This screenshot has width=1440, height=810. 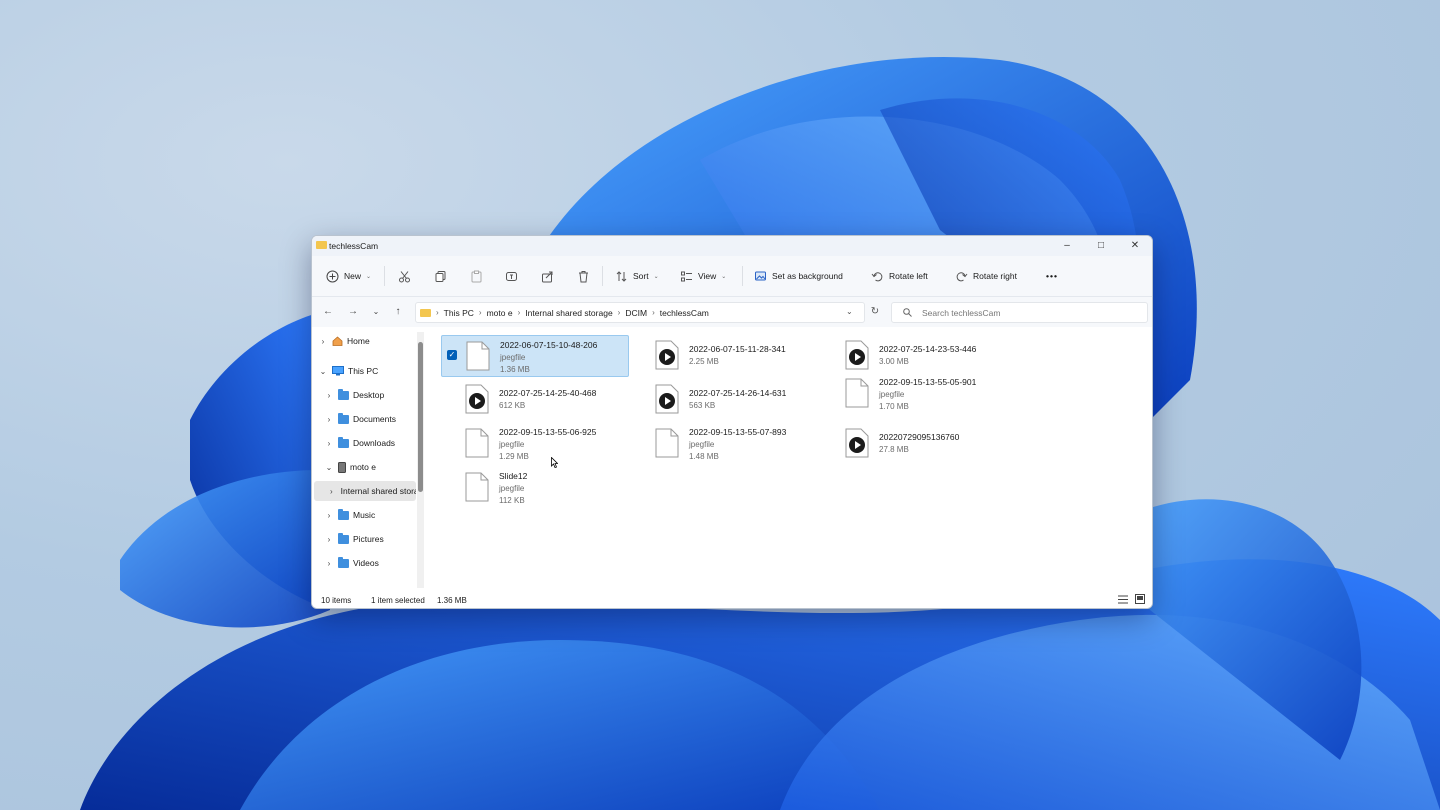 What do you see at coordinates (1101, 246) in the screenshot?
I see `maximize-button: □` at bounding box center [1101, 246].